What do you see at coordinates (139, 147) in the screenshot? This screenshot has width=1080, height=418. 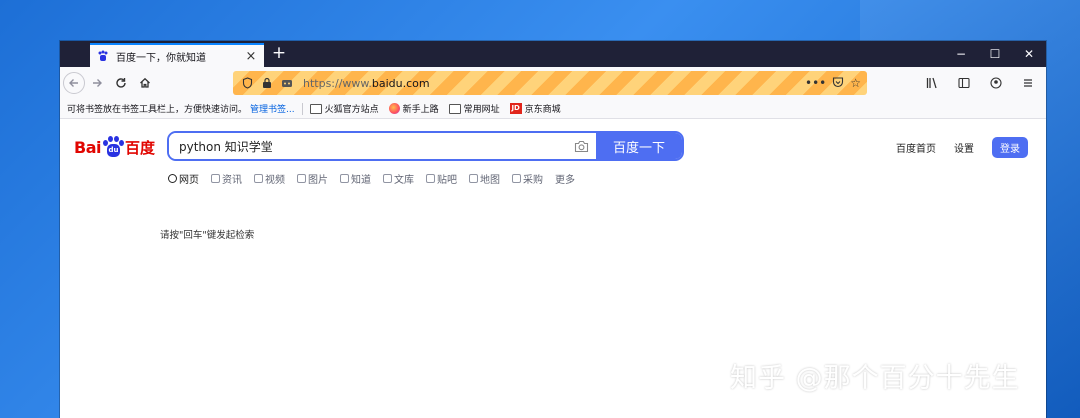 I see `logo-cn: 百度` at bounding box center [139, 147].